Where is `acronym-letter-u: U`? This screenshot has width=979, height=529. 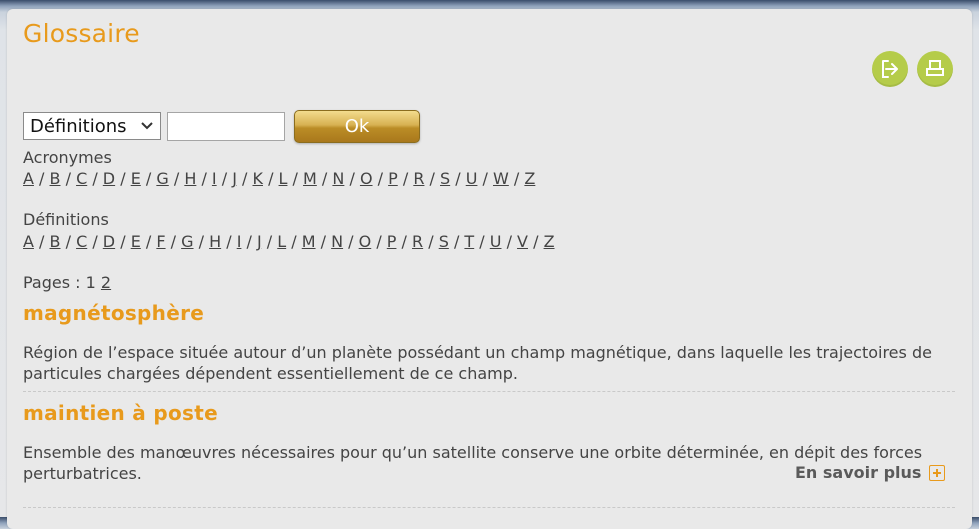
acronym-letter-u: U is located at coordinates (472, 178).